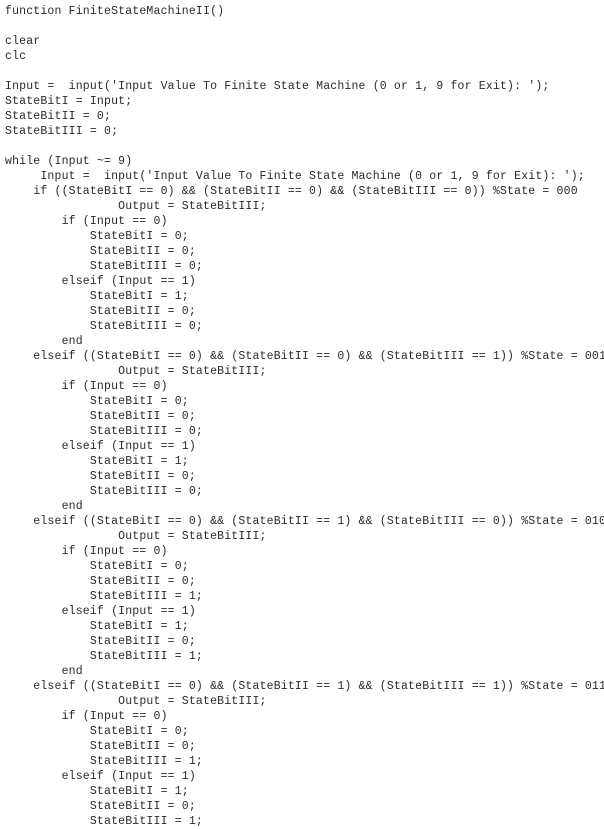 The height and width of the screenshot is (829, 604). I want to click on code-line: clear, so click(23, 41).